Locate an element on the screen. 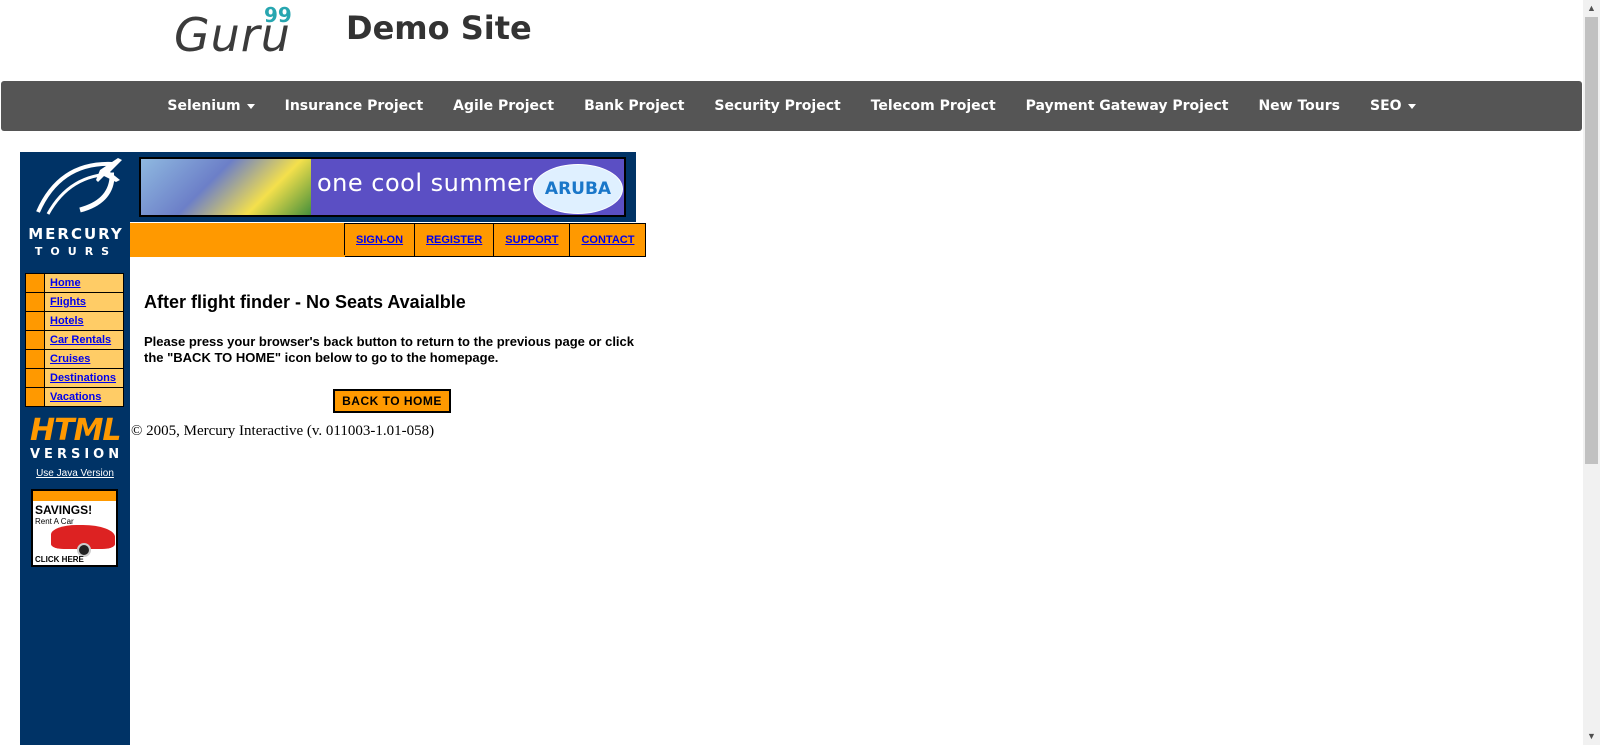 The height and width of the screenshot is (745, 1600). left-nav-item: Vacations is located at coordinates (74, 397).